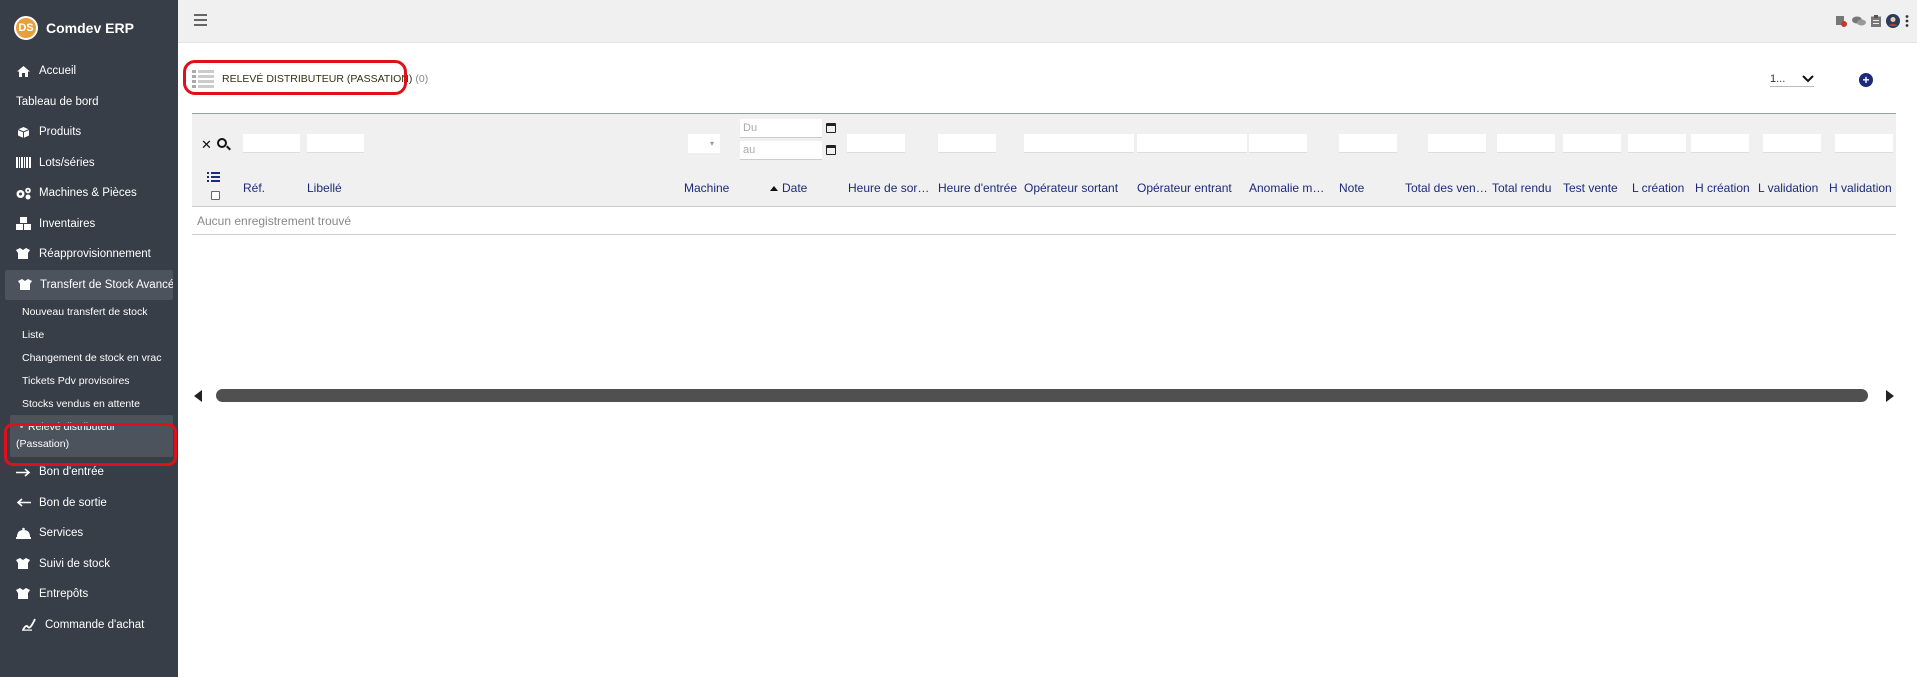 The image size is (1917, 677). Describe the element at coordinates (21, 426) in the screenshot. I see `bullet-icon` at that location.